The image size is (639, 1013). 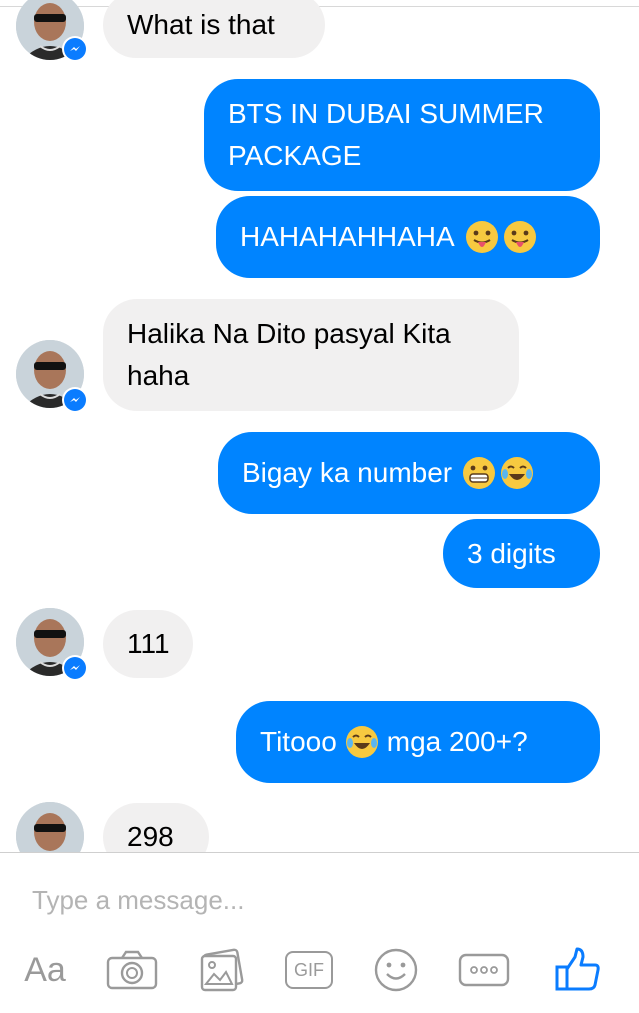 I want to click on grimacing-emoji-icon, so click(x=479, y=473).